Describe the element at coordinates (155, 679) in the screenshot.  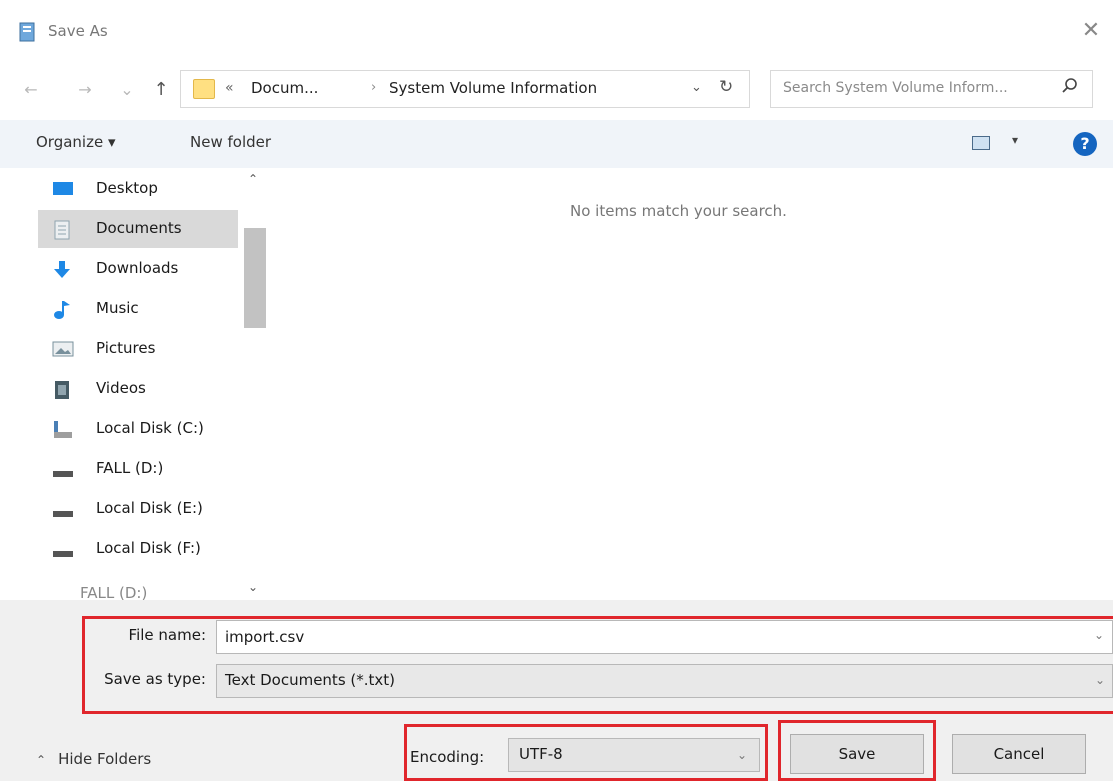
I see `save-as-type-label: Save as type:` at that location.